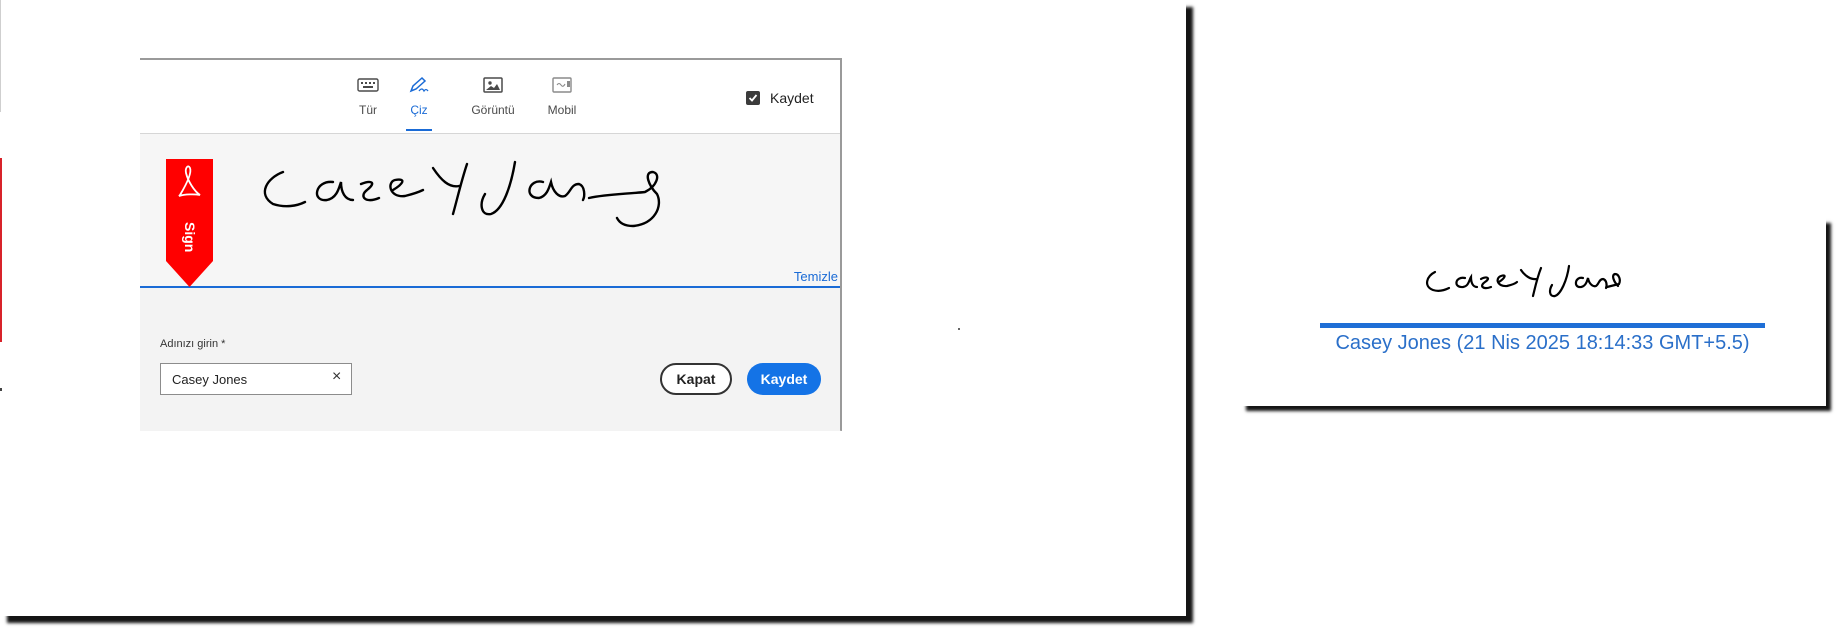 This screenshot has height=628, width=1837. I want to click on tab-mobile: Mobil, so click(562, 96).